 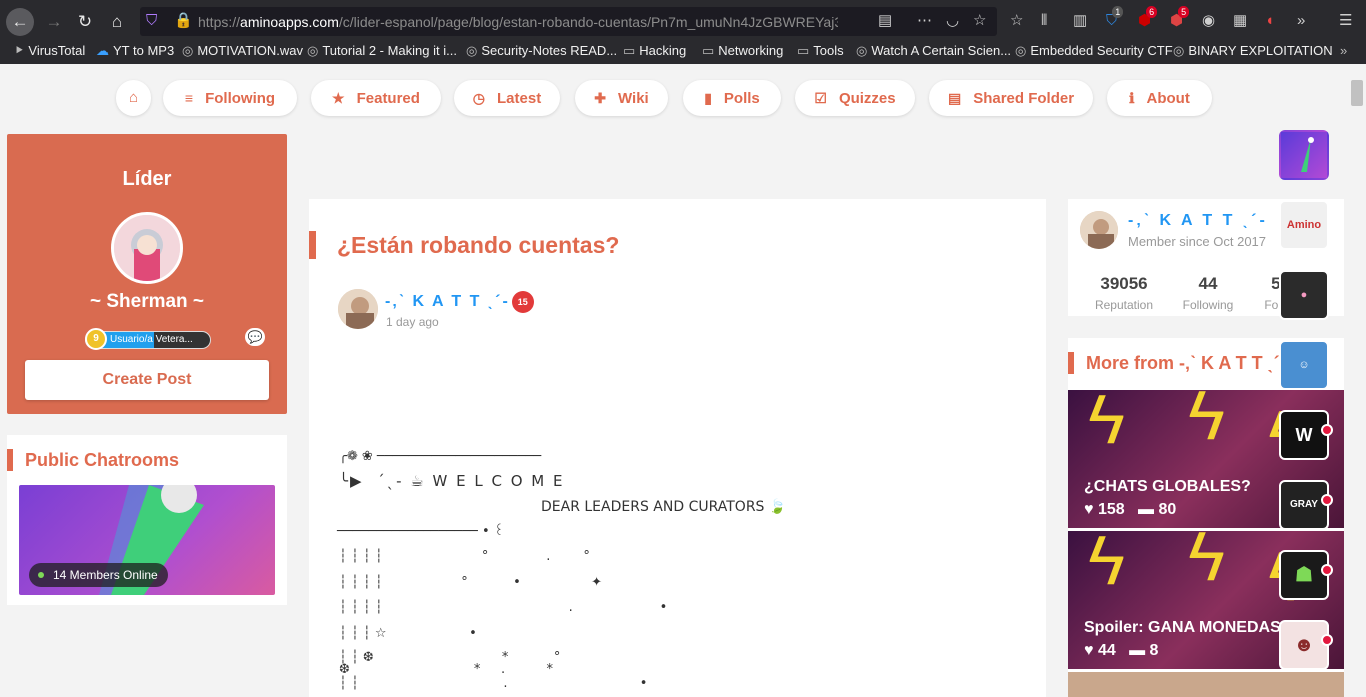 What do you see at coordinates (1180, 18) in the screenshot?
I see `extension-icon: ⬢ 5` at bounding box center [1180, 18].